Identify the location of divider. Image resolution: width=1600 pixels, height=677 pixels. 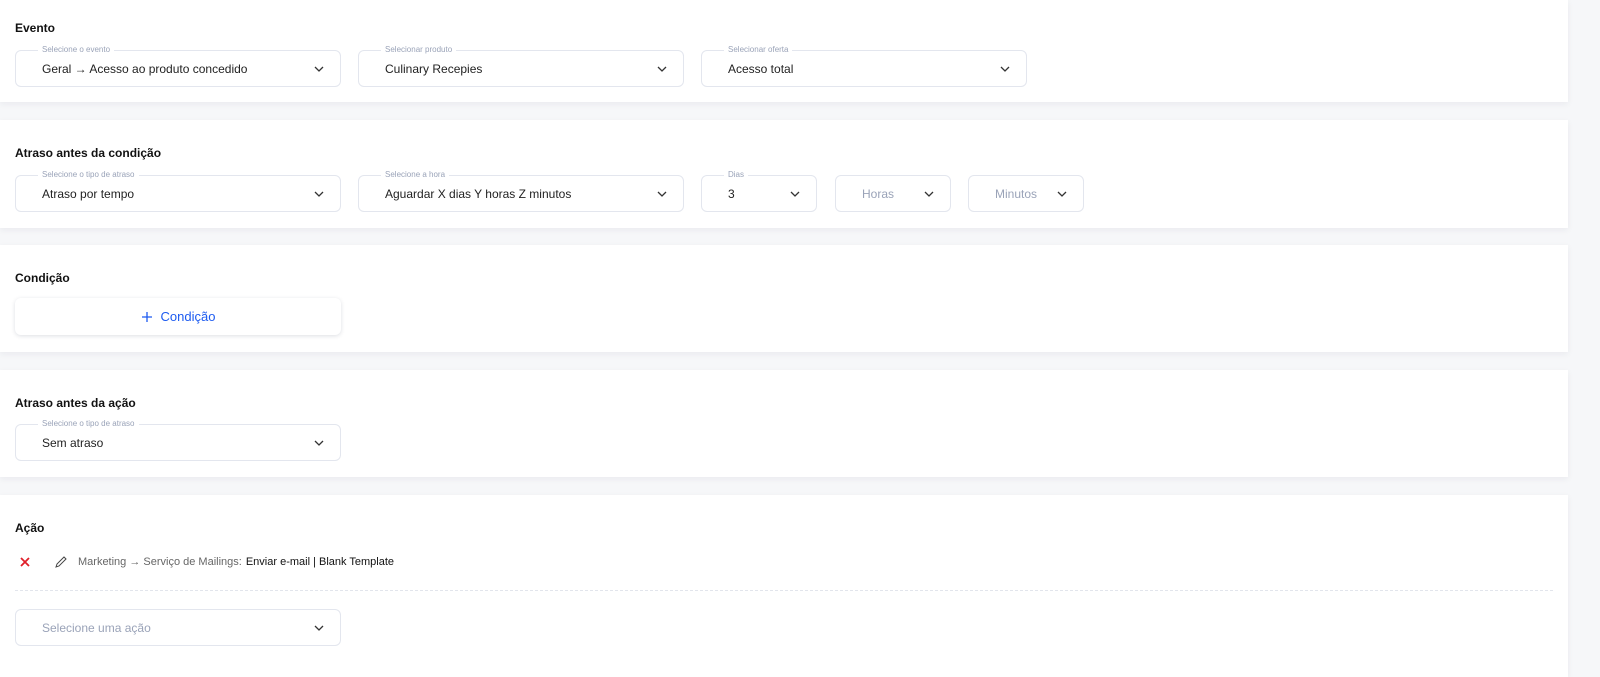
(784, 590).